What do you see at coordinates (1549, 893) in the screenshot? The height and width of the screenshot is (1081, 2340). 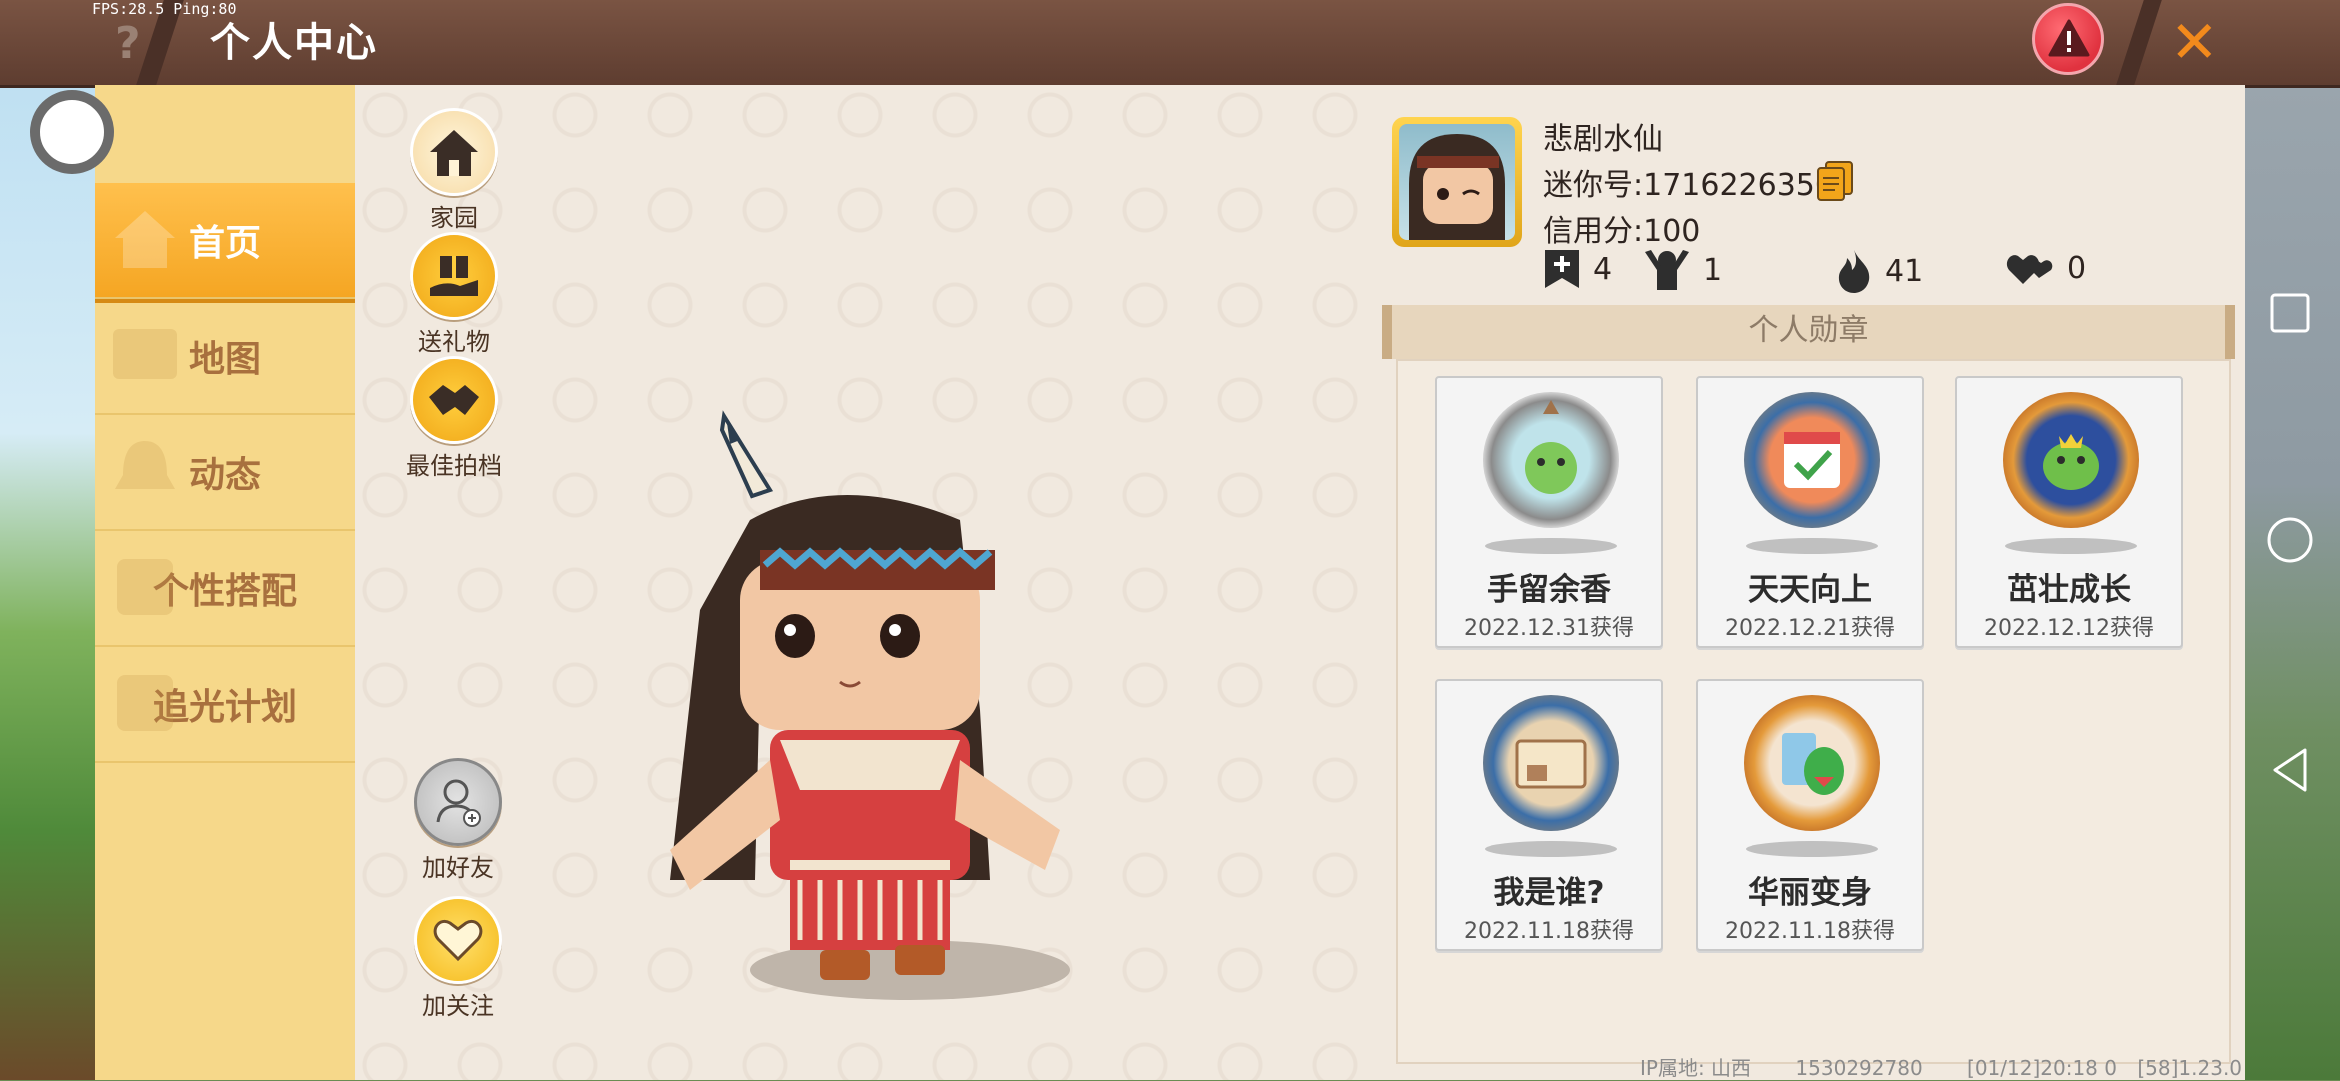 I see `medal-name: 我是谁?` at bounding box center [1549, 893].